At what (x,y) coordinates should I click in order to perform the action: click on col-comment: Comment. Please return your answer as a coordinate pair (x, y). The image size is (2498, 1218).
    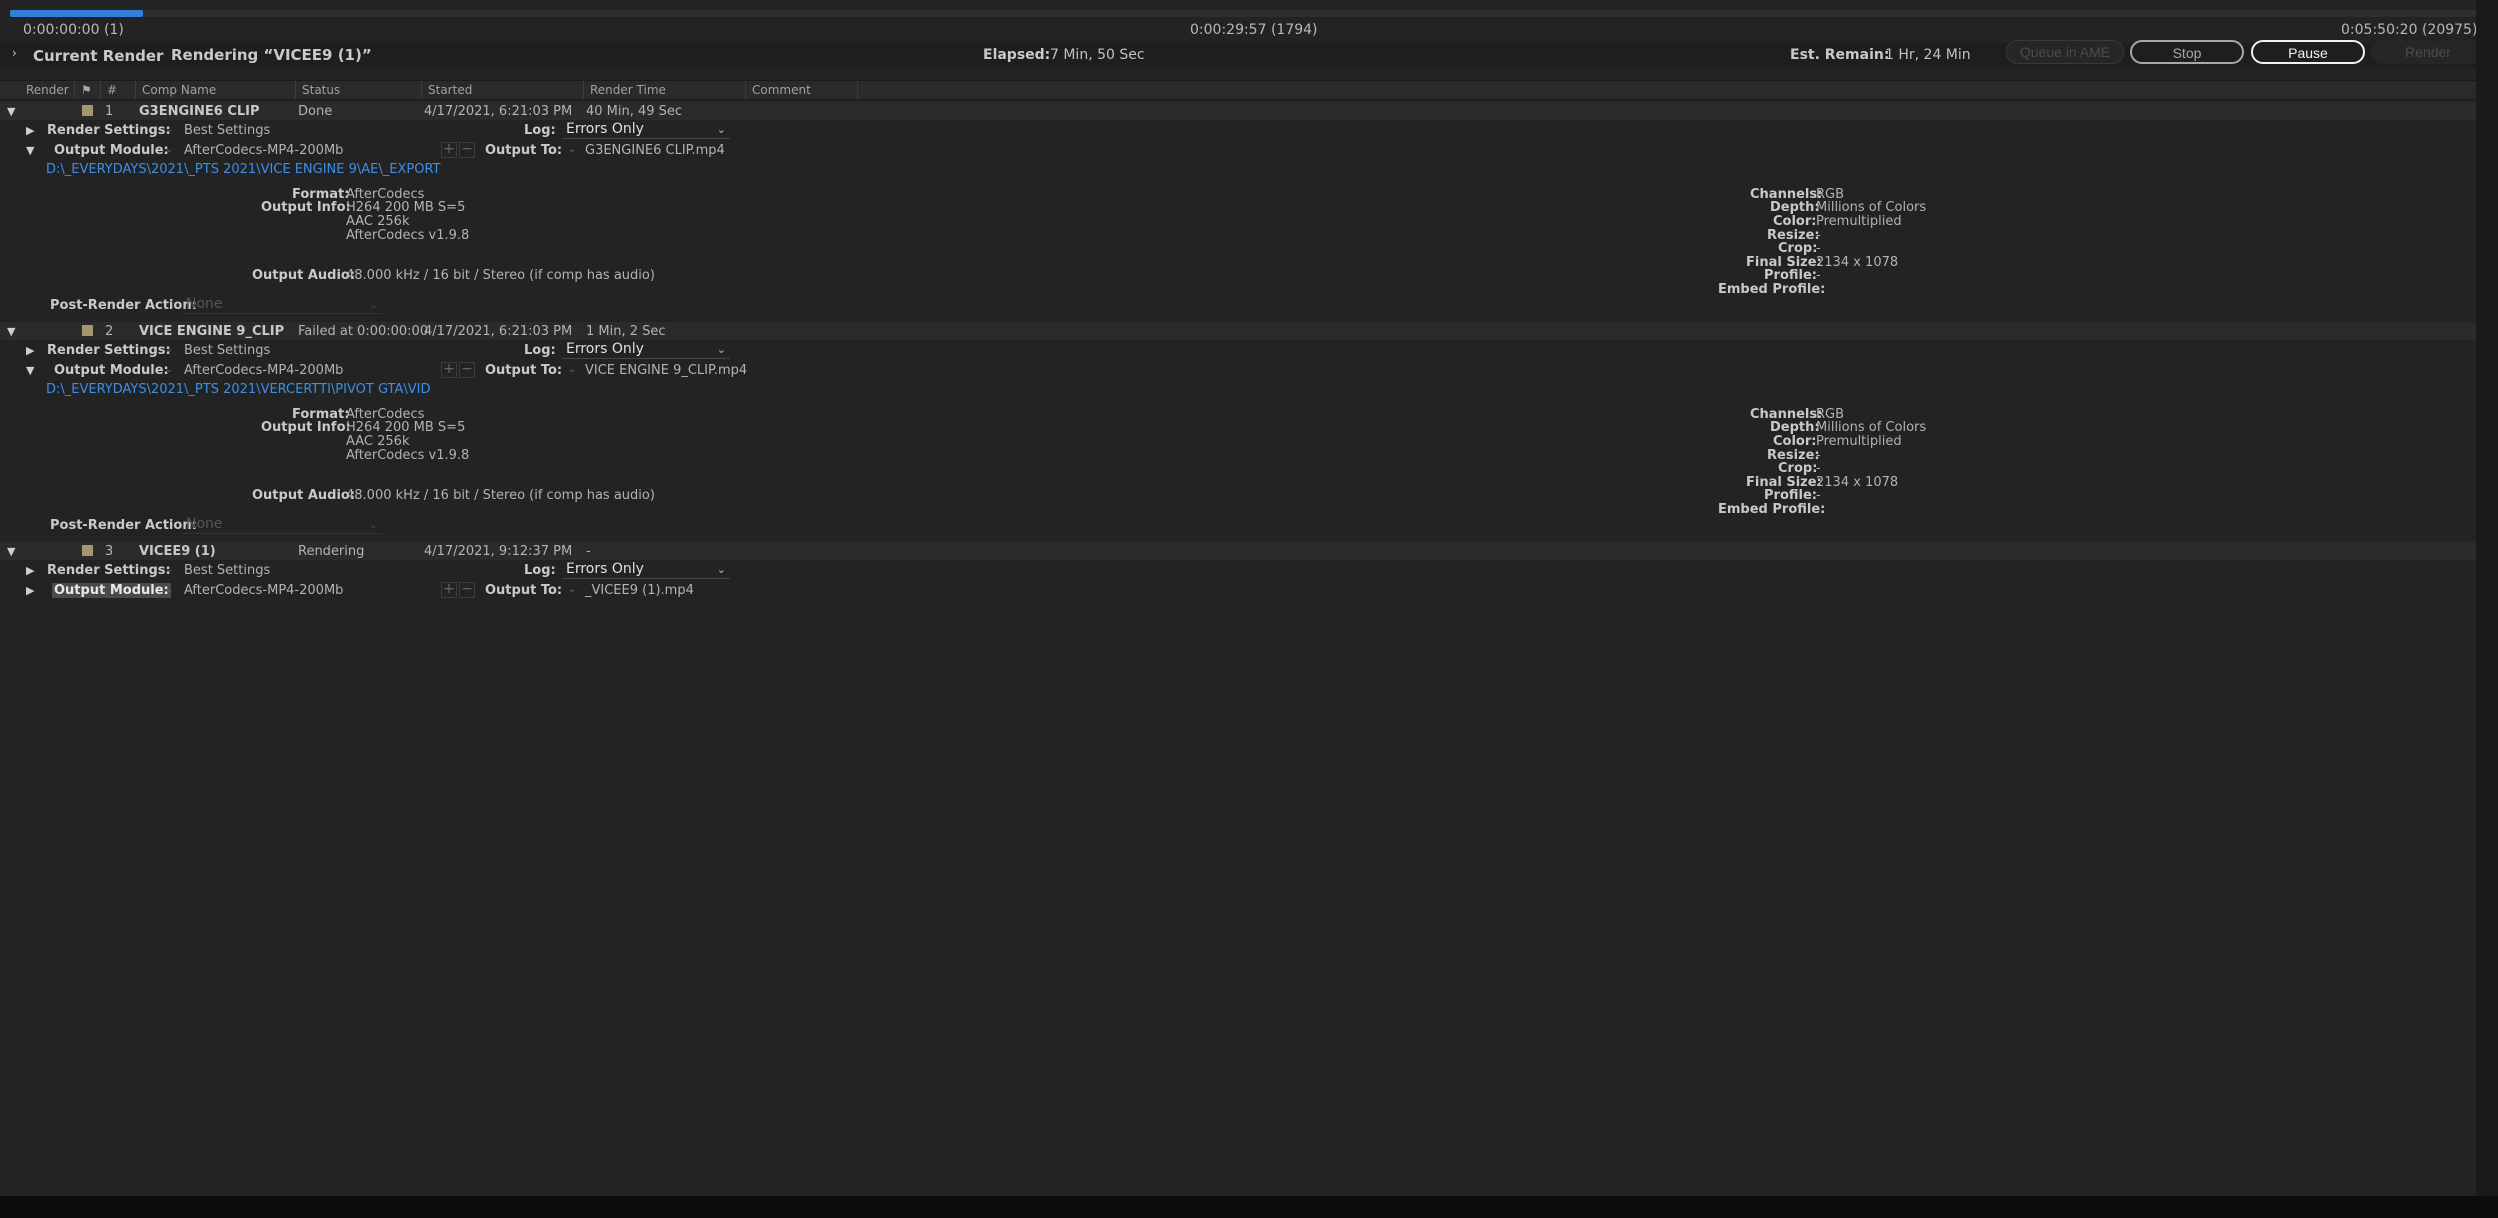
    Looking at the image, I should click on (802, 90).